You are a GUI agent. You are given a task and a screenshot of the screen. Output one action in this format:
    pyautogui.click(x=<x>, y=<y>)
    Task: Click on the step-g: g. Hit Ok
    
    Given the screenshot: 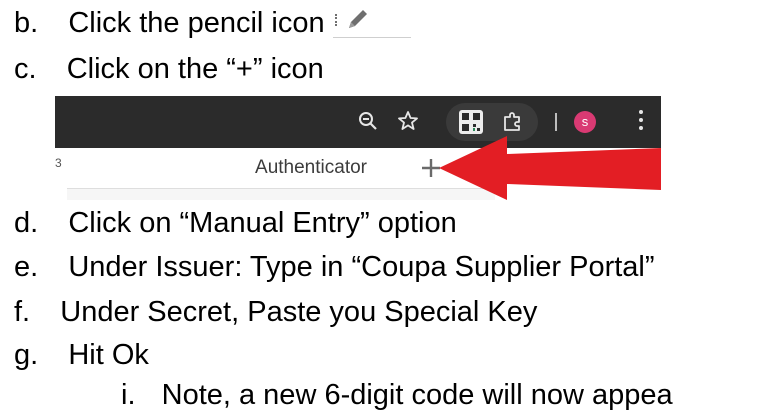 What is the action you would take?
    pyautogui.click(x=81, y=355)
    